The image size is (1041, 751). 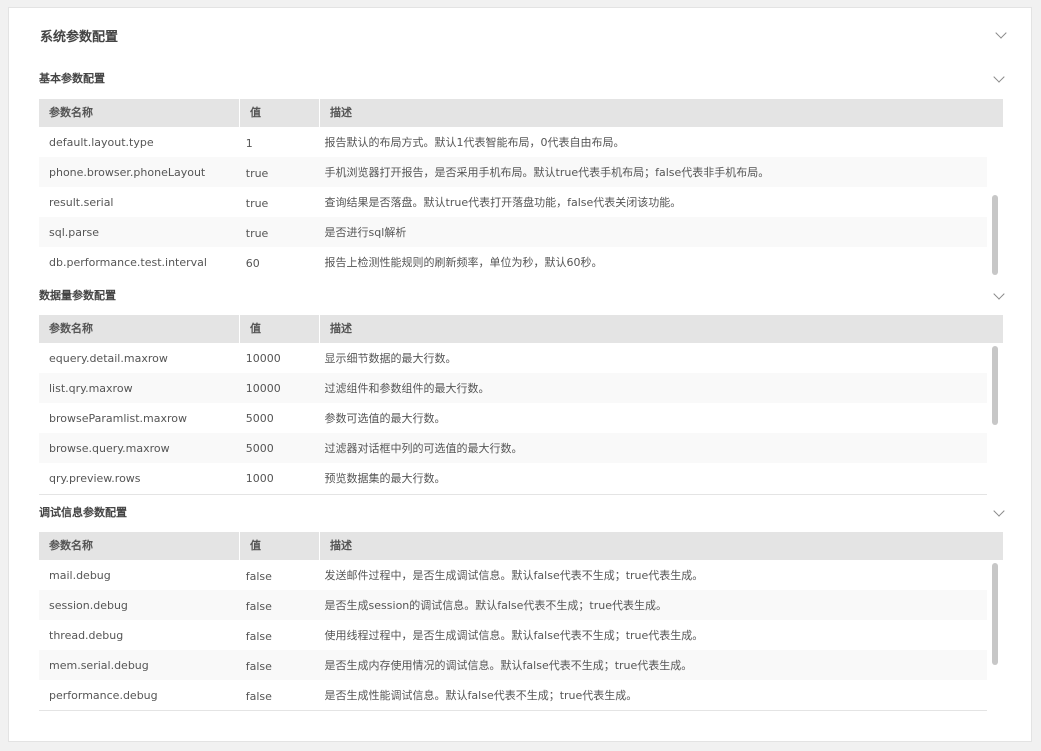 I want to click on param-desc: 参数可选值的最大行数。, so click(x=385, y=418).